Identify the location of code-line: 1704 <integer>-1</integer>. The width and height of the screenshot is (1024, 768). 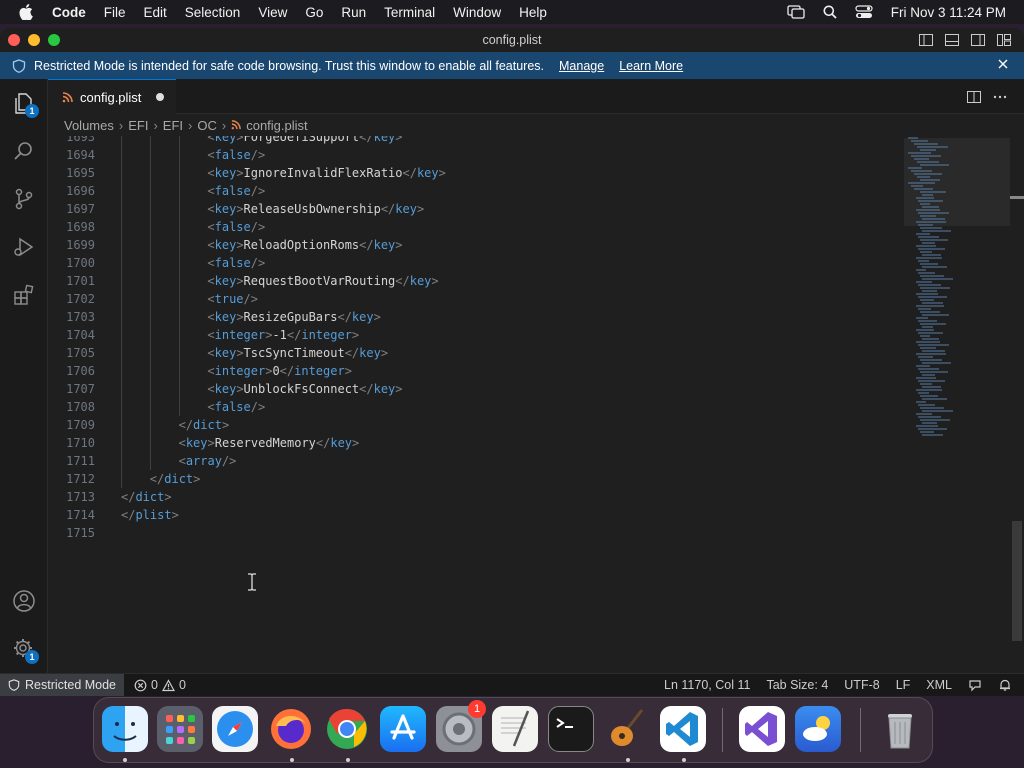
(476, 335).